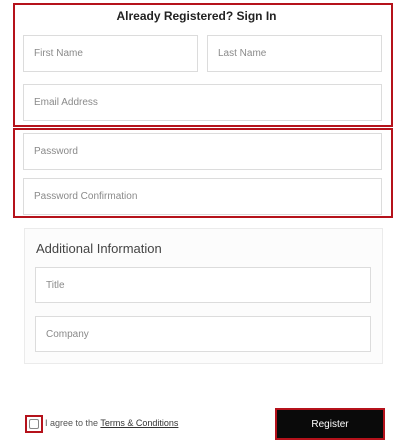 This screenshot has height=440, width=393. What do you see at coordinates (330, 424) in the screenshot?
I see `register-button: Register` at bounding box center [330, 424].